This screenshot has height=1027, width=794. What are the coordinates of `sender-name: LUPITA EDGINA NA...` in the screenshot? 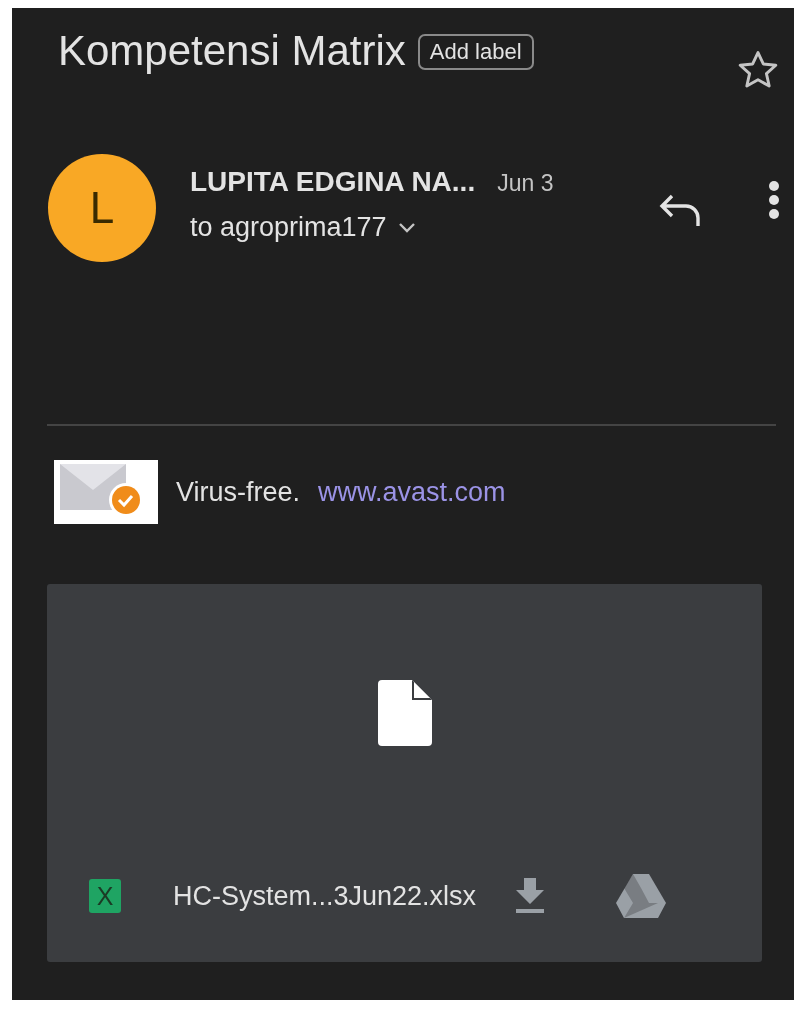 It's located at (333, 182).